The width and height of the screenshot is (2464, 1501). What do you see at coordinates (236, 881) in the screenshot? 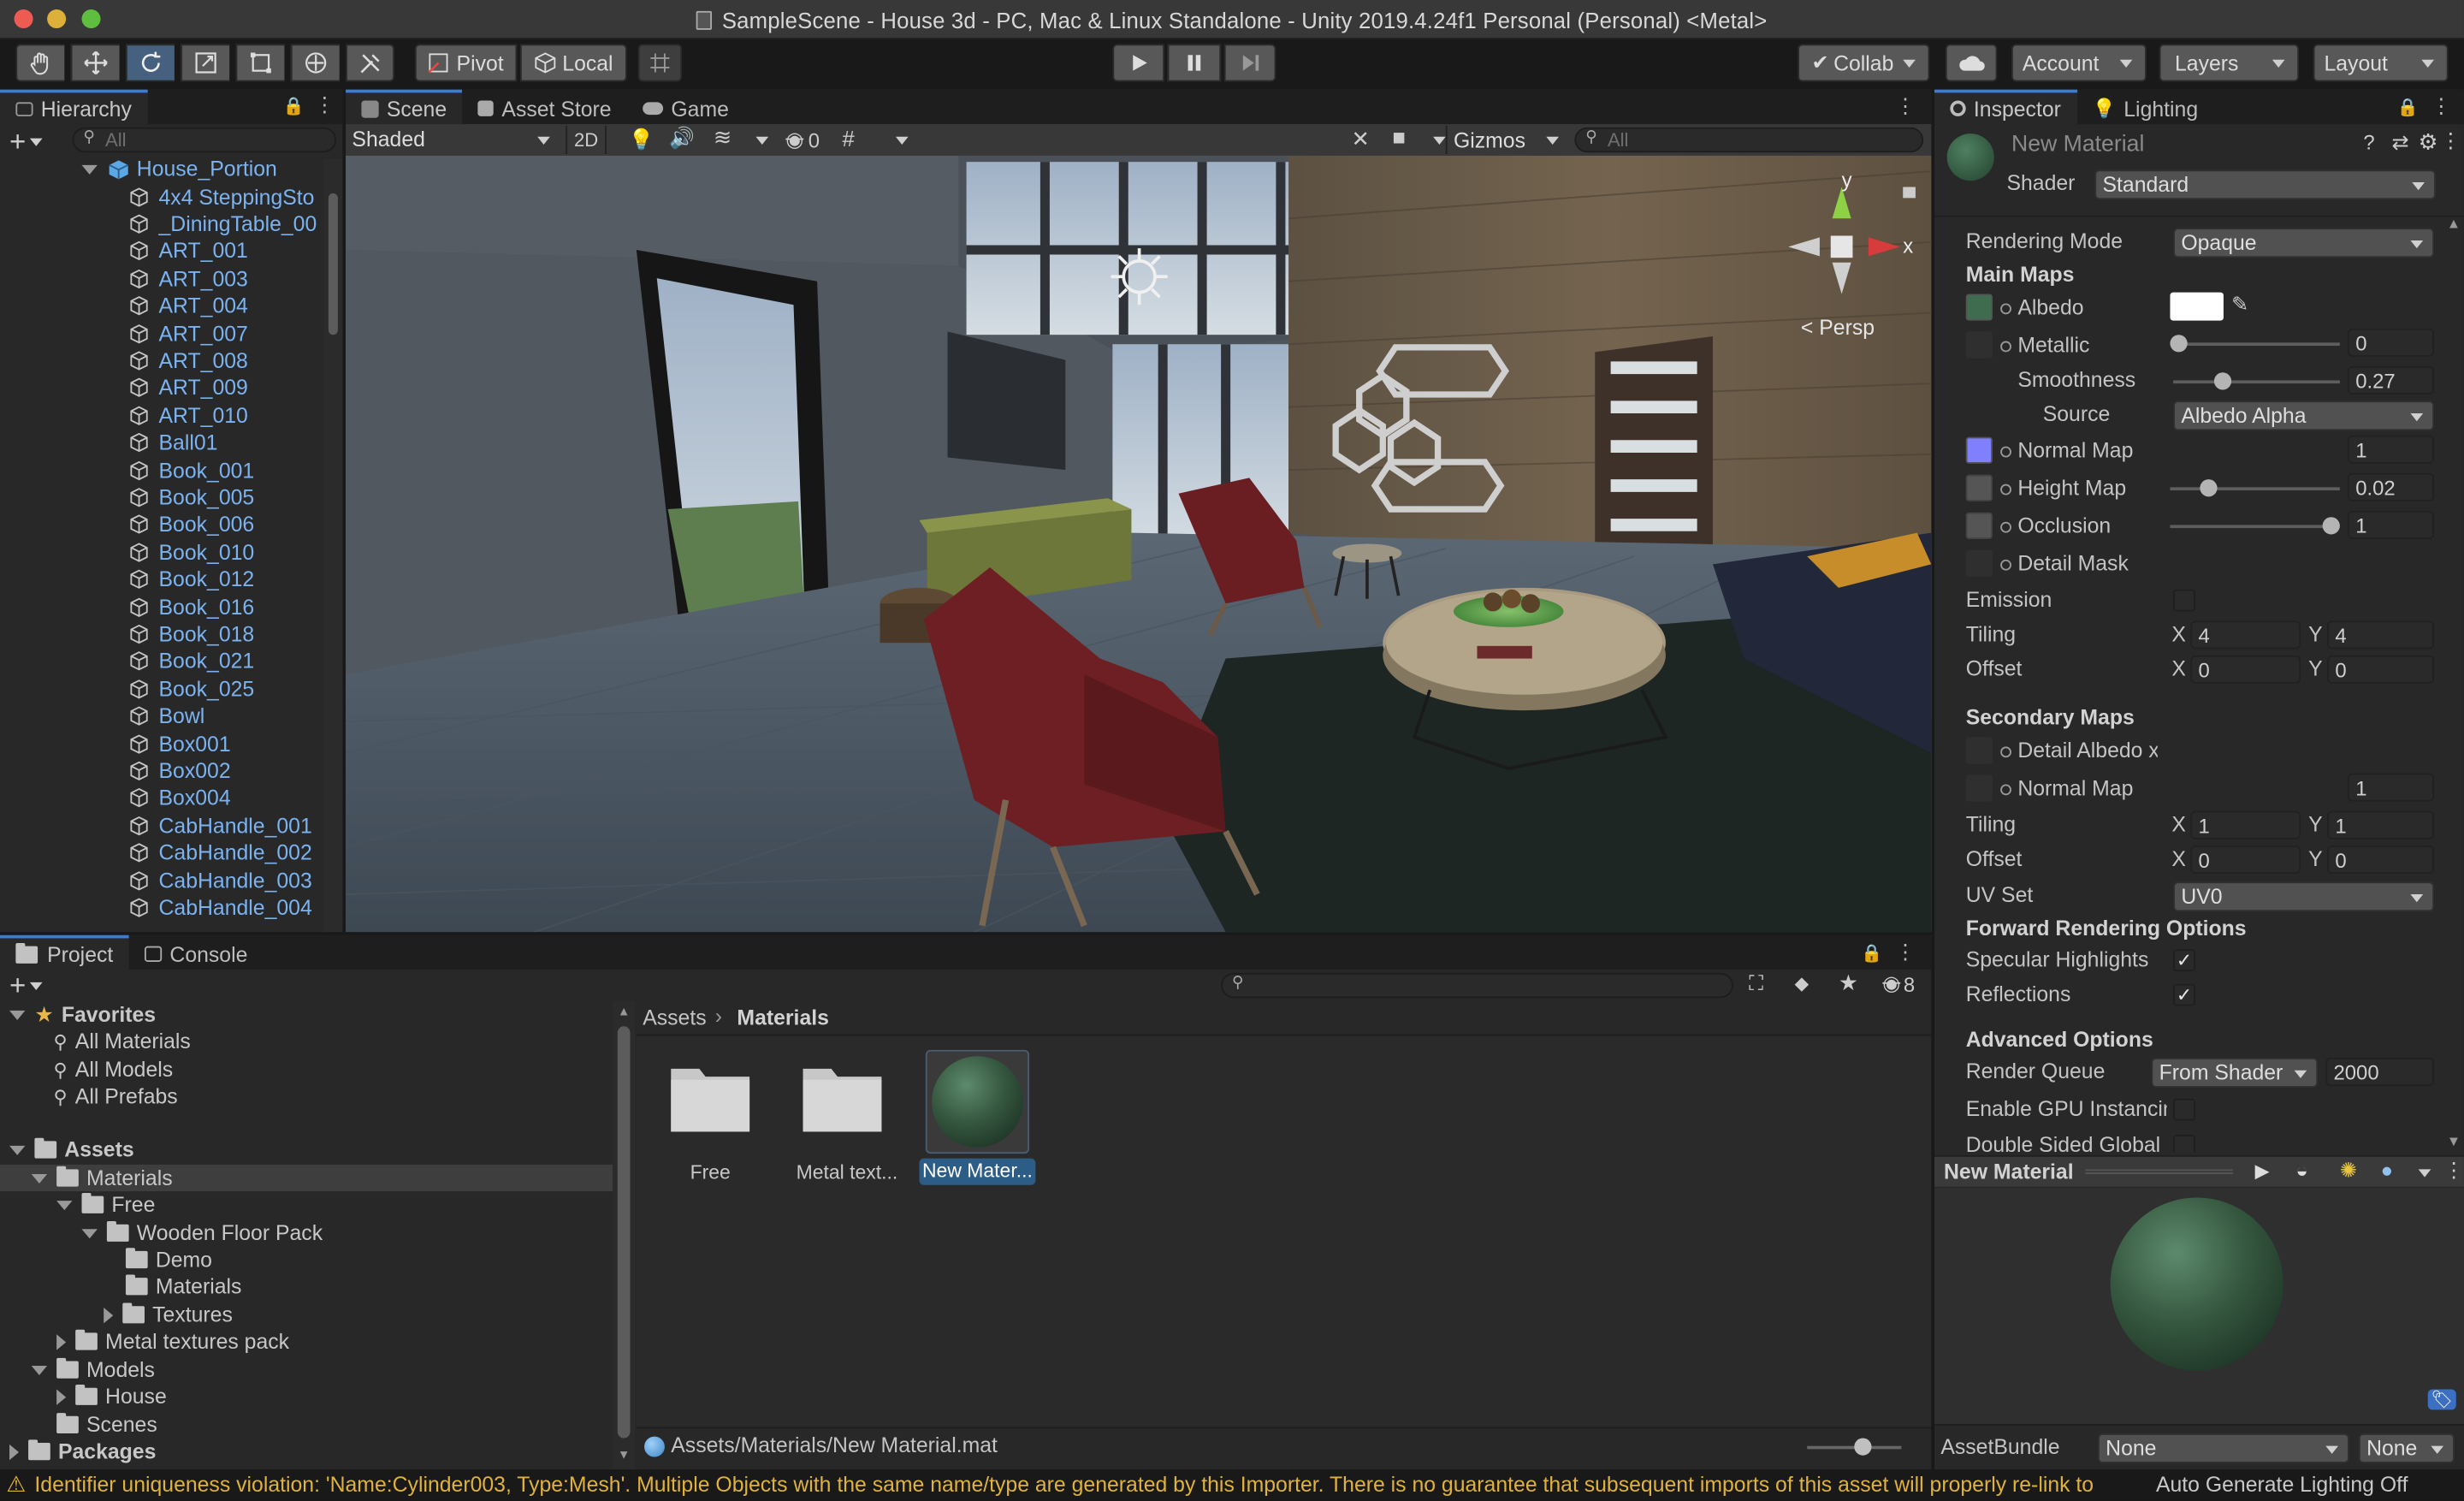
I see `hierarchy-item: CabHandle_003` at bounding box center [236, 881].